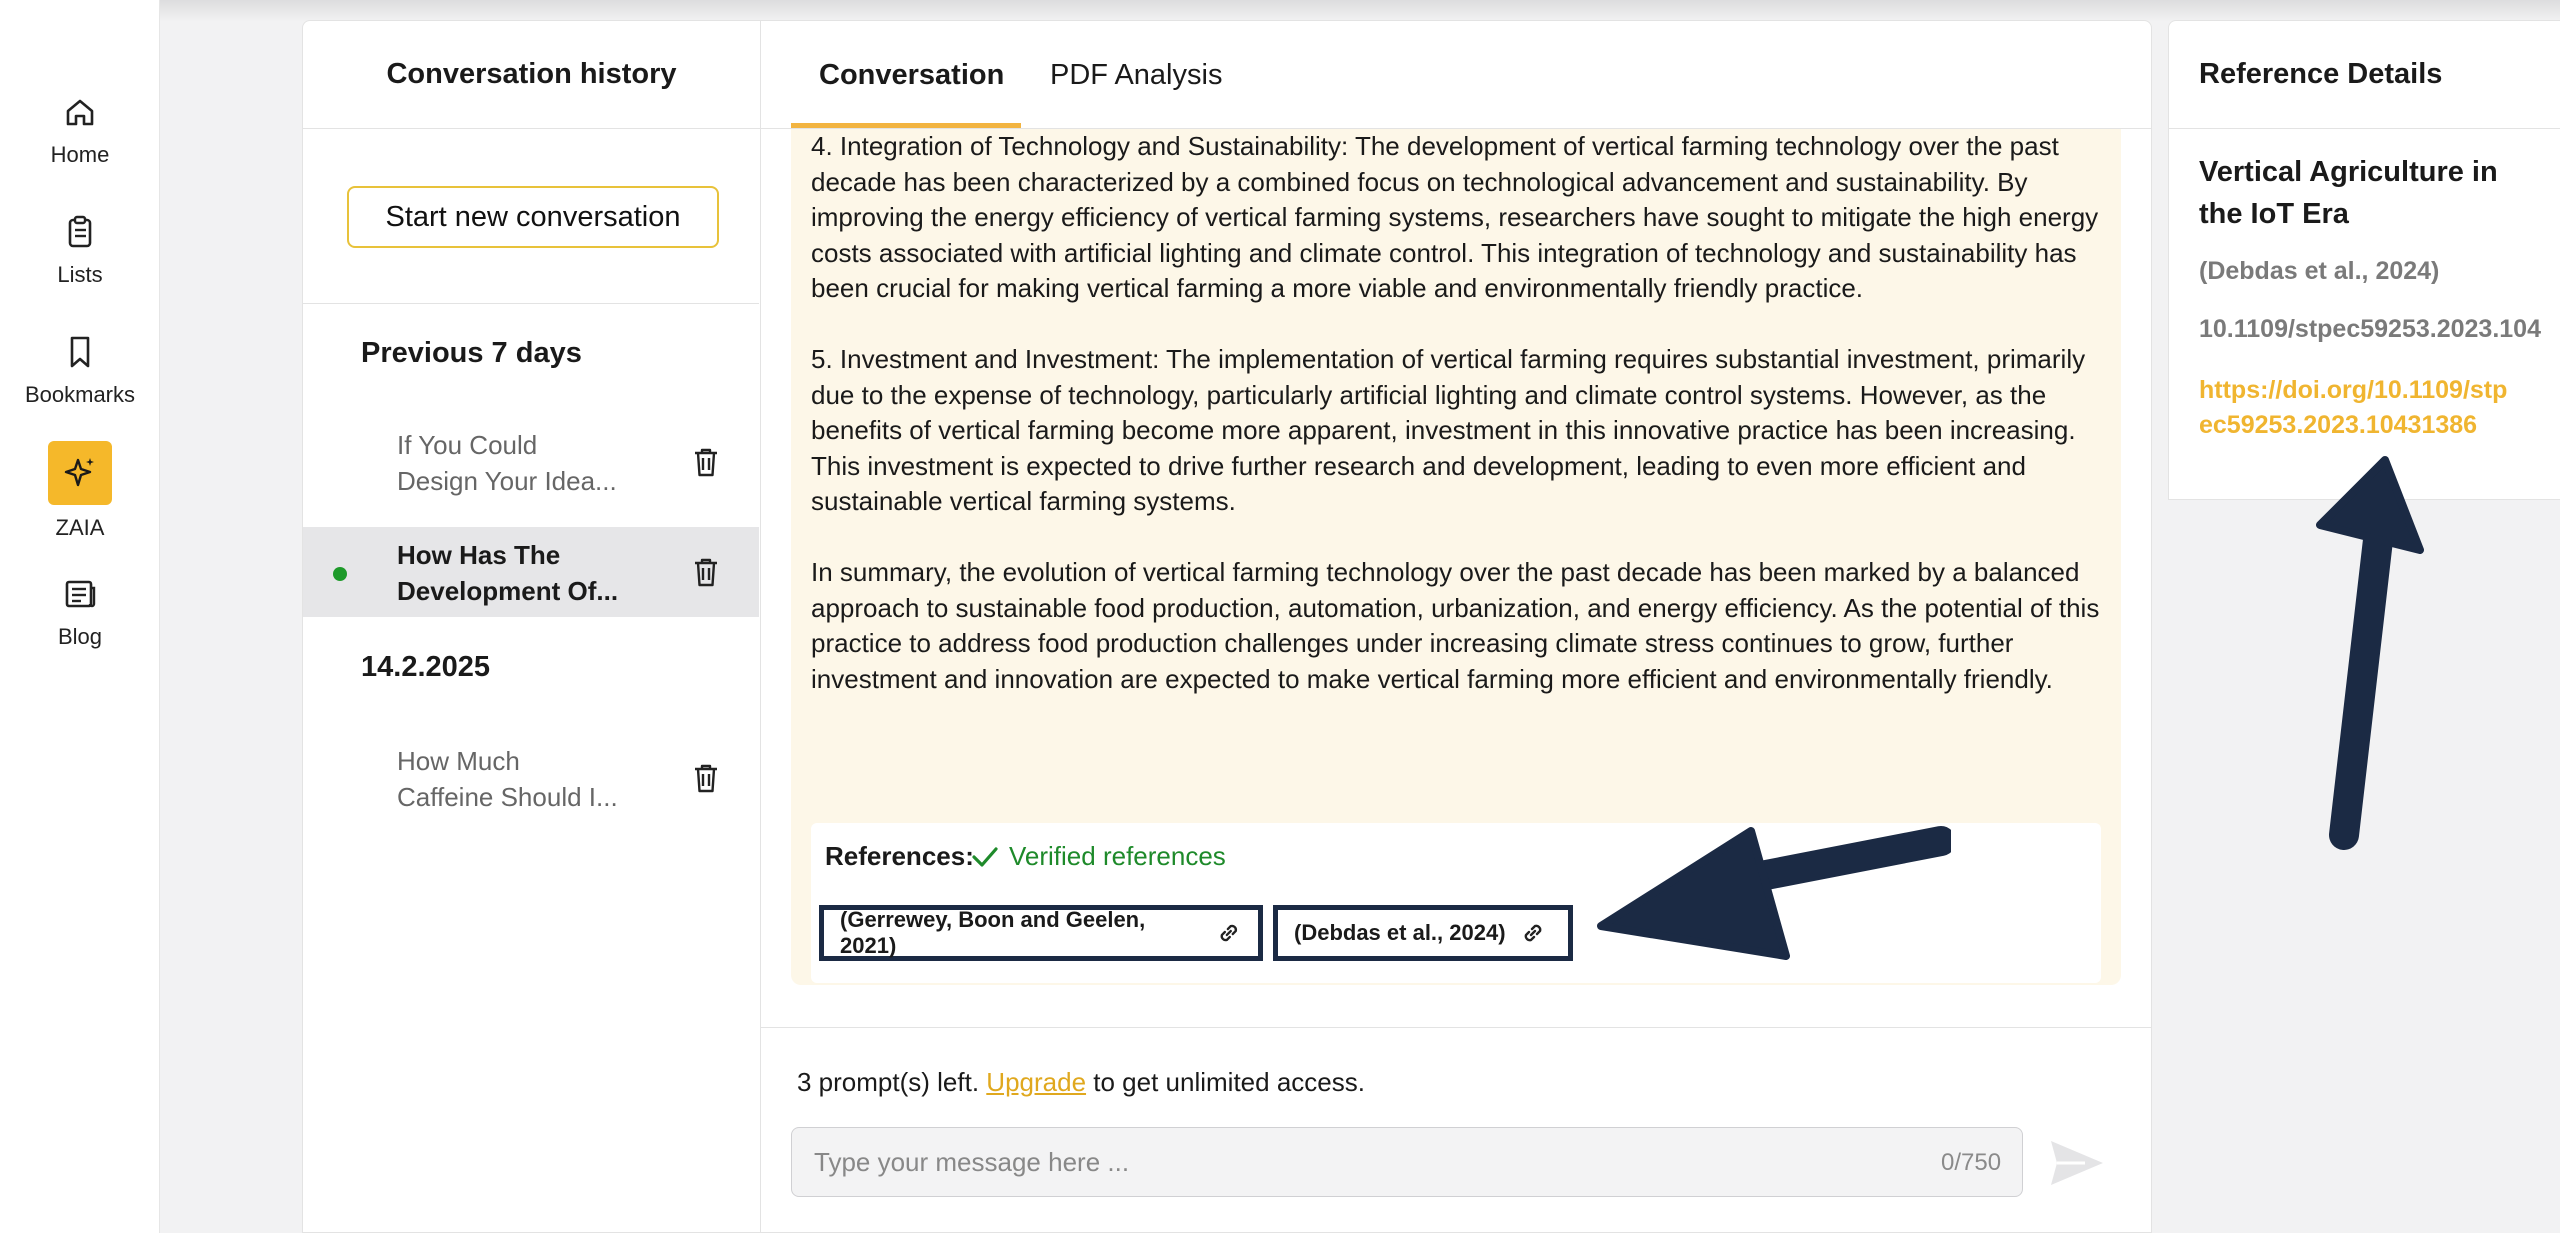 The image size is (2560, 1233). What do you see at coordinates (2319, 271) in the screenshot?
I see `reference-citation: (Debdas et al., 2024)` at bounding box center [2319, 271].